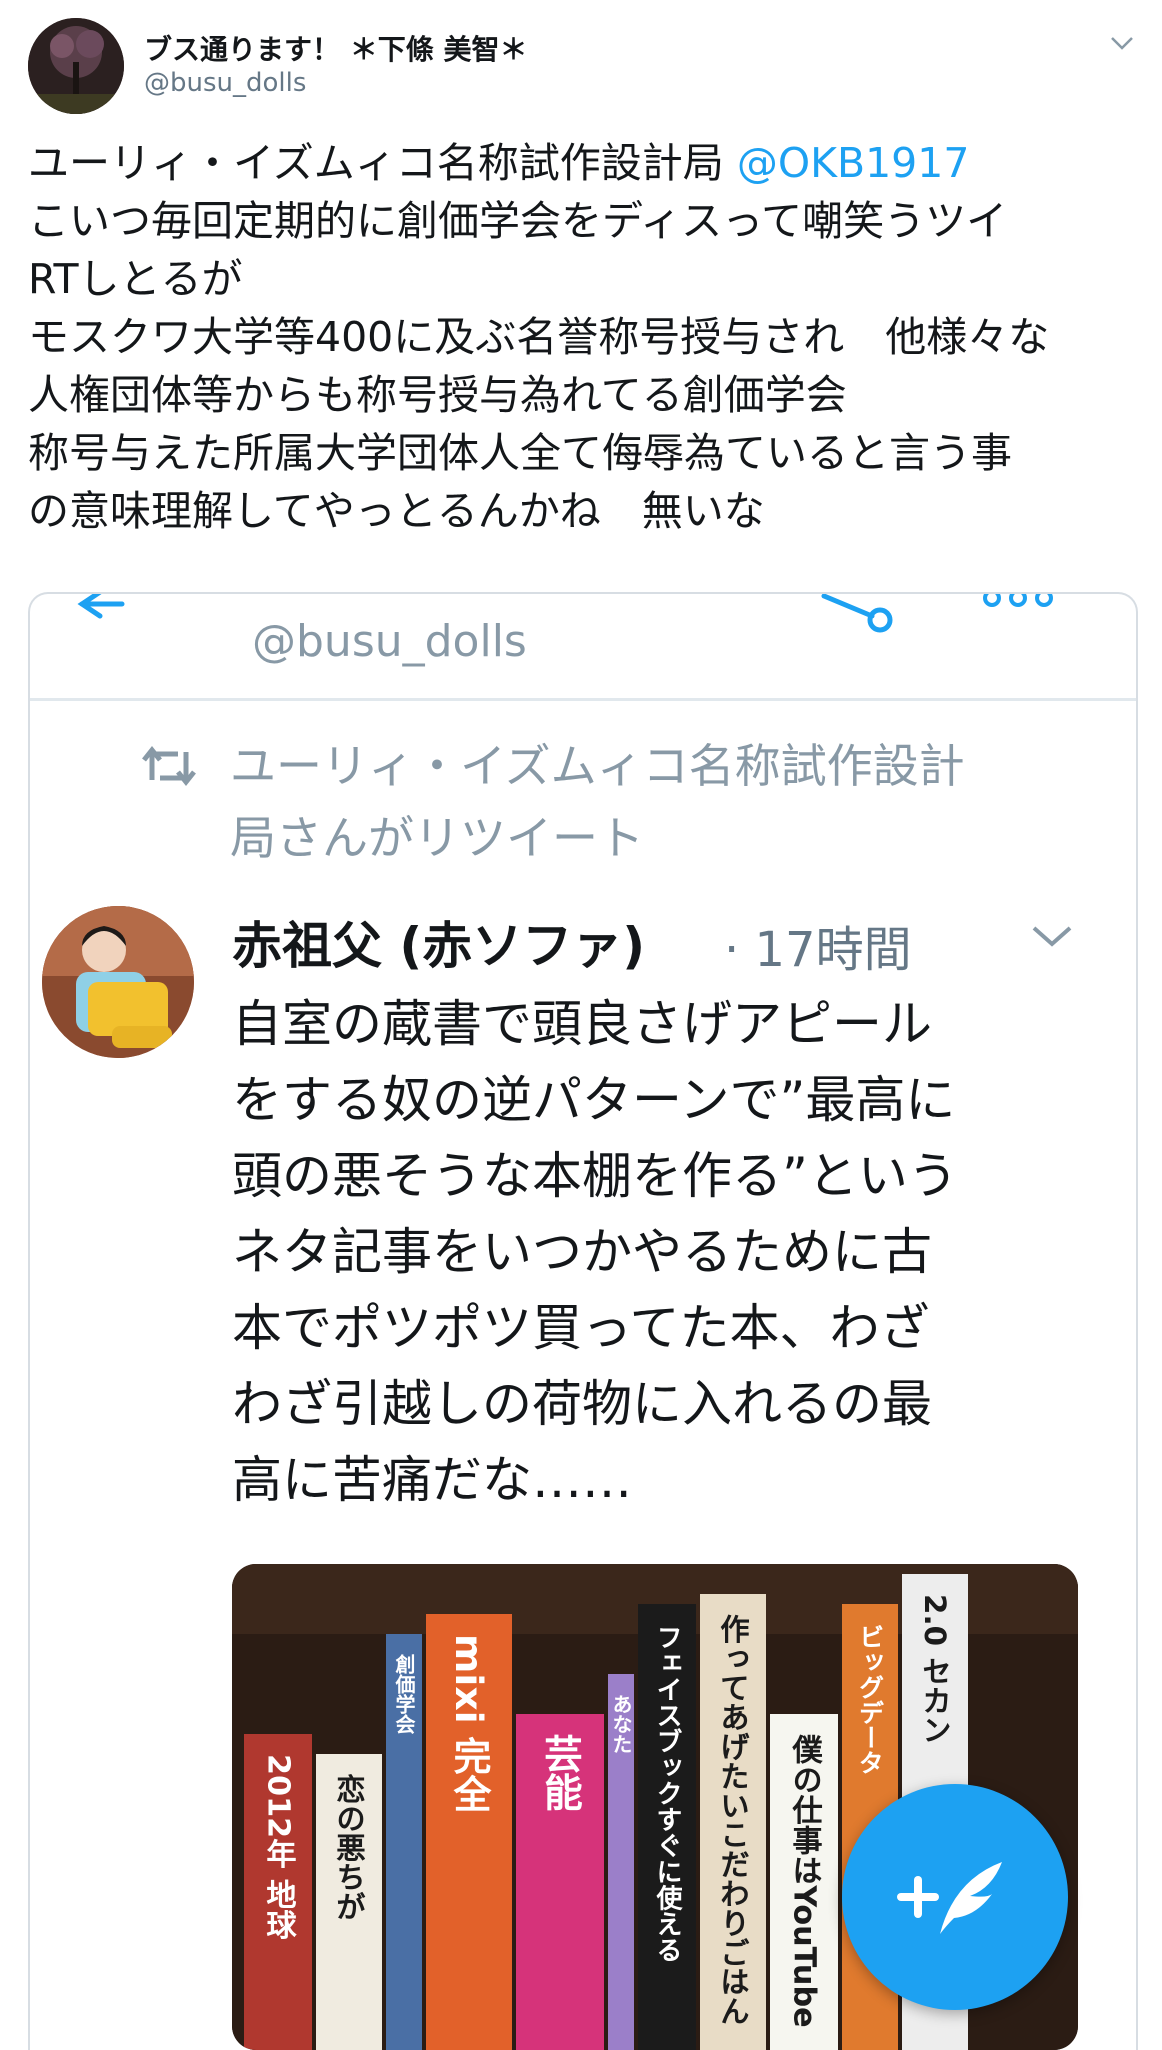 The height and width of the screenshot is (2050, 1162). Describe the element at coordinates (518, 221) in the screenshot. I see `tweet-text-line: こいつ毎回定期的に創価学会をディスって嘲笑うツイ` at that location.